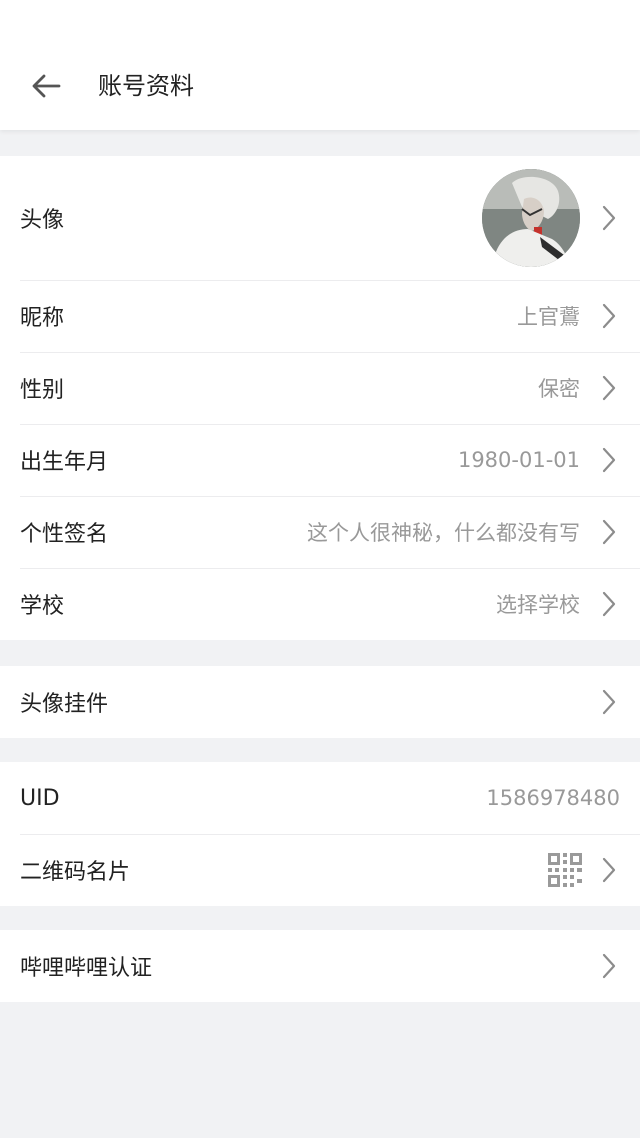 This screenshot has width=640, height=1138. Describe the element at coordinates (443, 533) in the screenshot. I see `signature-value: 这个人很神秘，什么都没有写` at that location.